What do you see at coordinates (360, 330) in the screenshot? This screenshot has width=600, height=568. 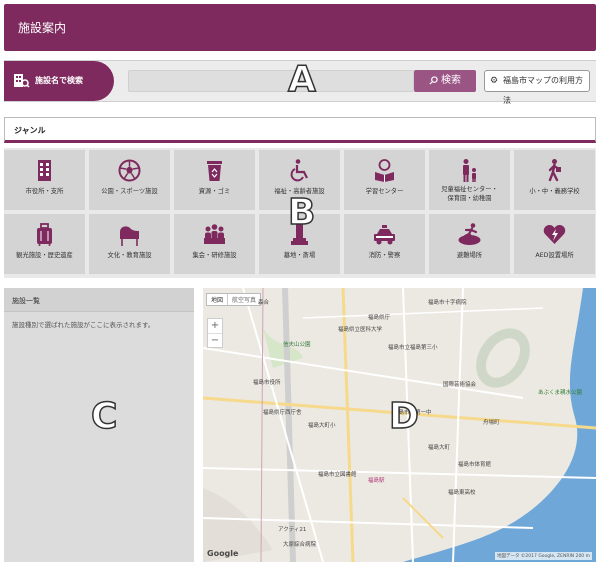 I see `map-place-label: 福島県立医科大学` at bounding box center [360, 330].